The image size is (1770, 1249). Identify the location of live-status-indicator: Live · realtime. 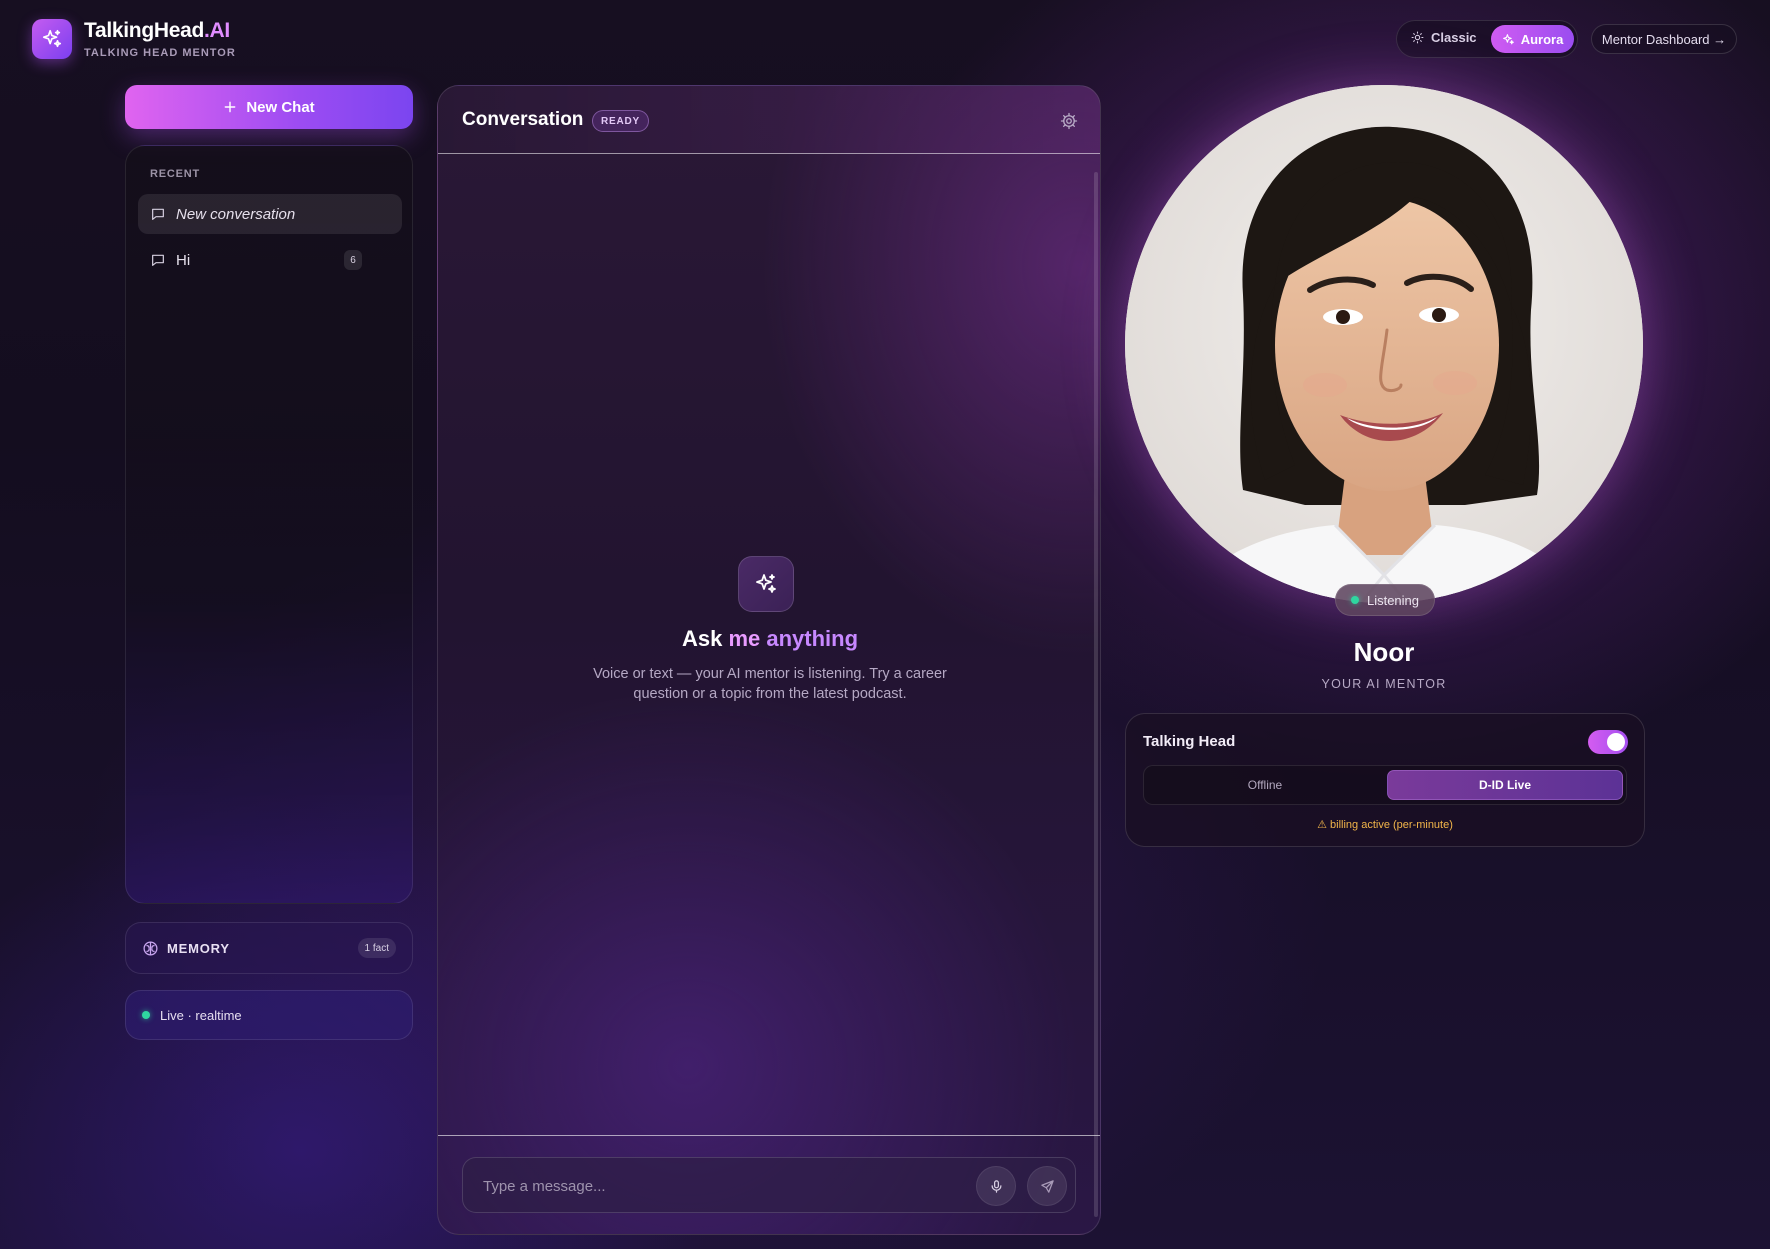
(269, 1015).